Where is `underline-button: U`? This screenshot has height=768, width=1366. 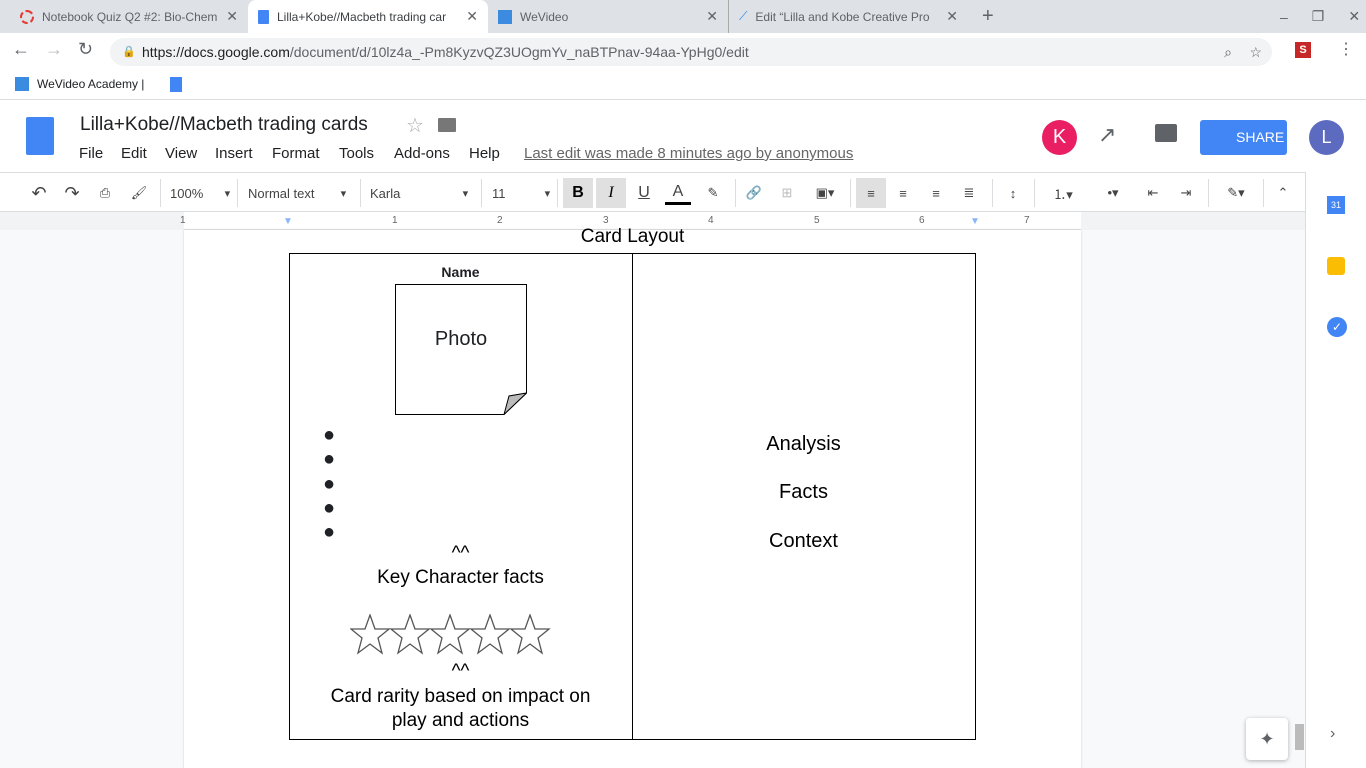 underline-button: U is located at coordinates (644, 193).